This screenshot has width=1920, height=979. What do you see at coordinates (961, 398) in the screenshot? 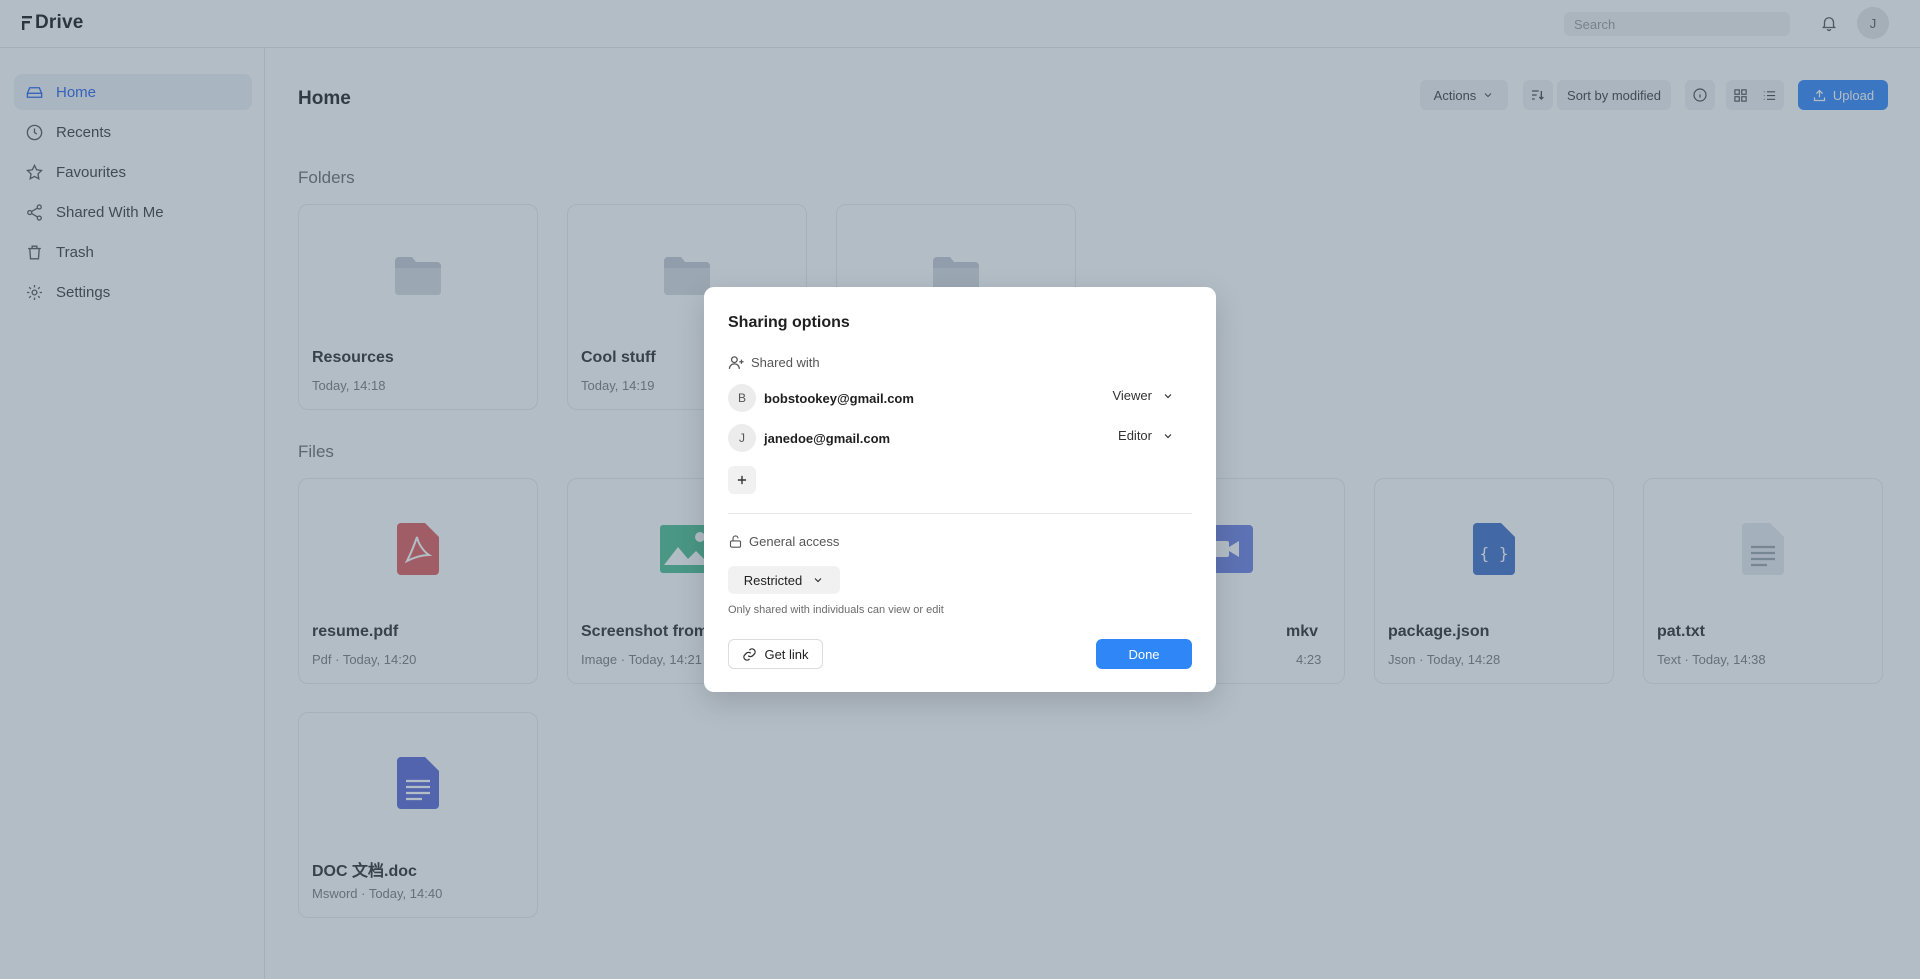
I see `share-entry: B bobstookey@gmail.com Viewer` at bounding box center [961, 398].